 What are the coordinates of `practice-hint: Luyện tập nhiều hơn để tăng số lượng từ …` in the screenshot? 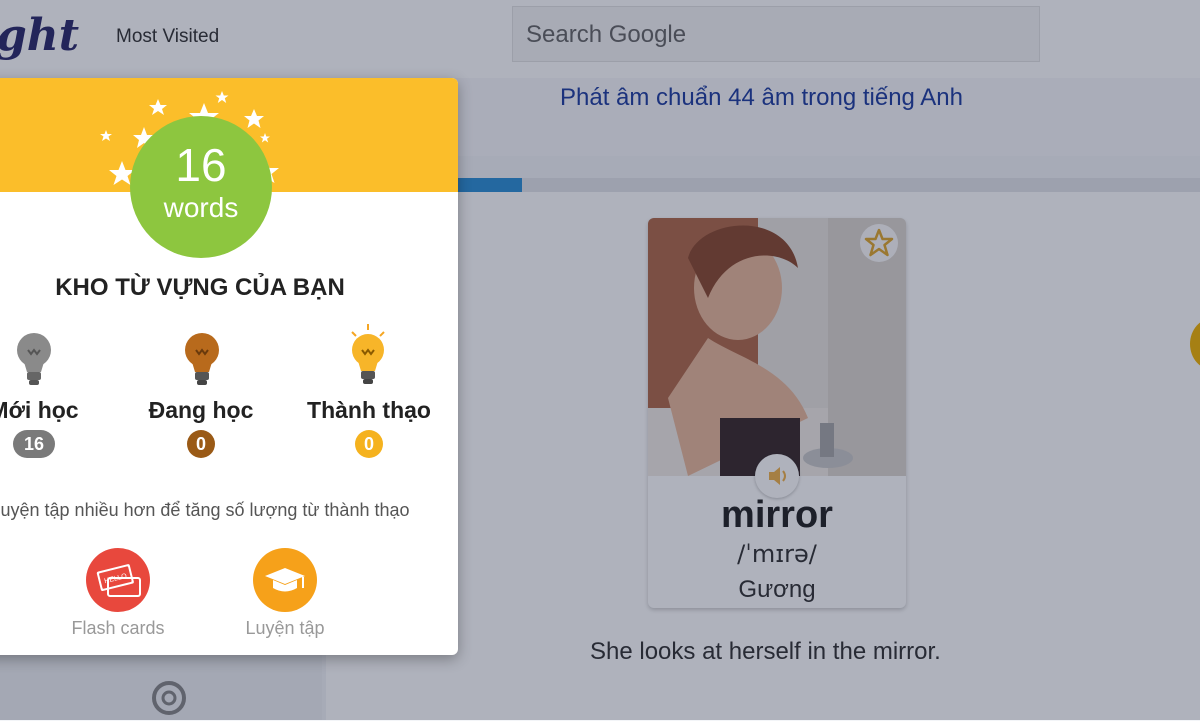 It's located at (205, 510).